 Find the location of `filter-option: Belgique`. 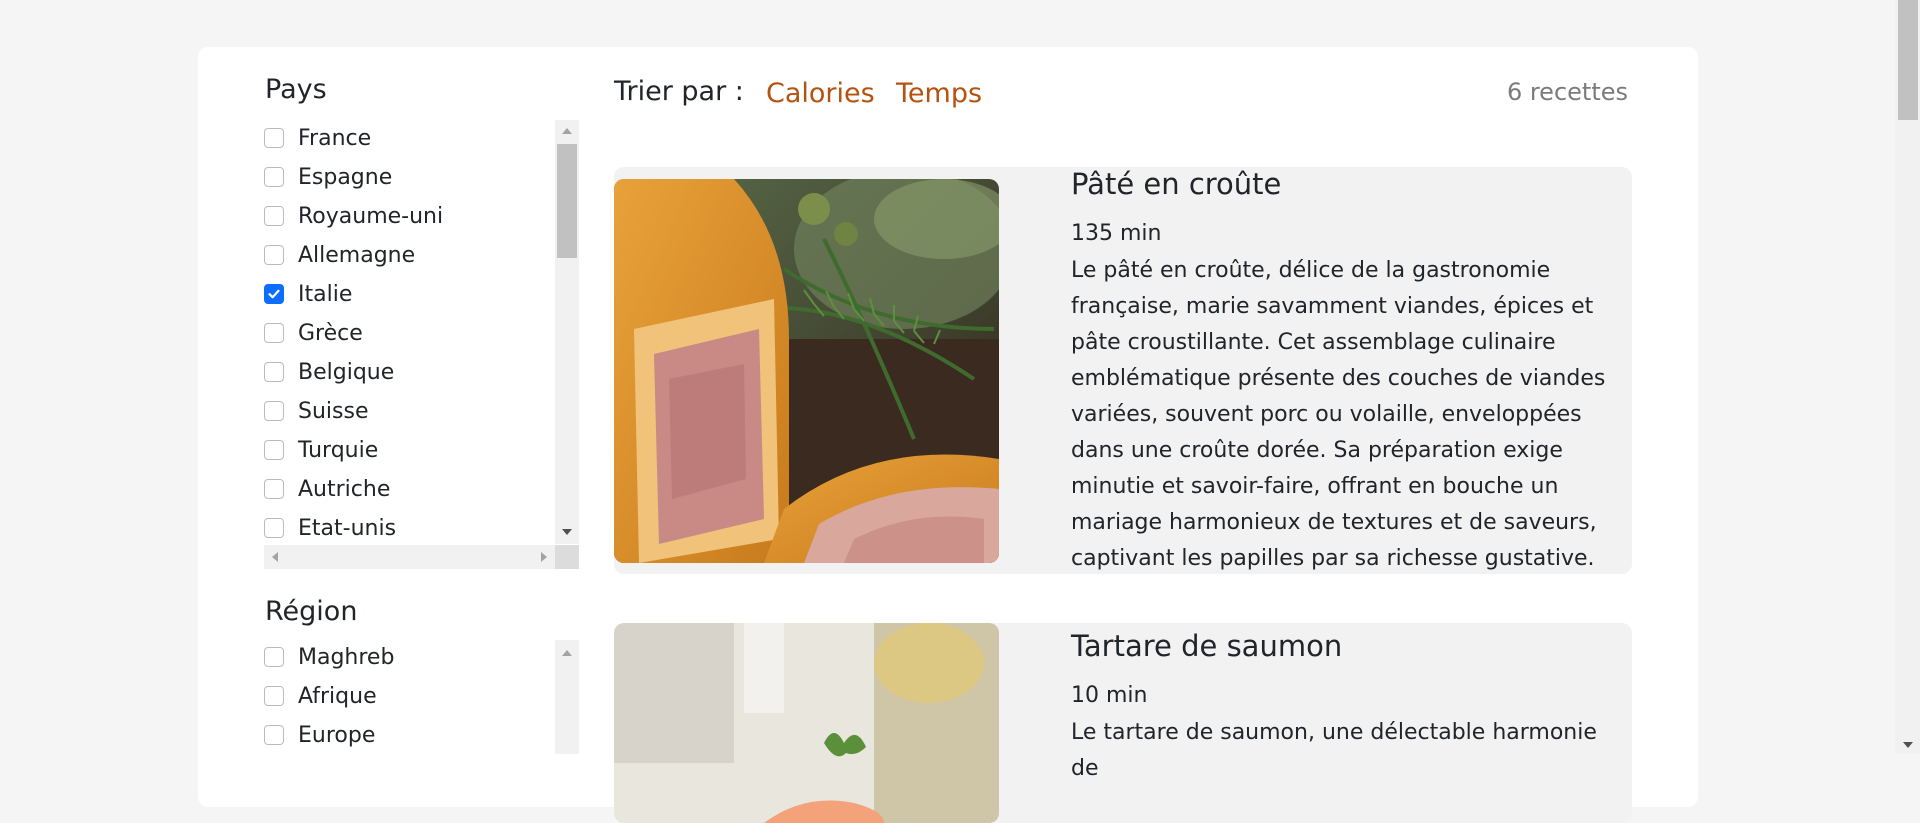

filter-option: Belgique is located at coordinates (329, 372).